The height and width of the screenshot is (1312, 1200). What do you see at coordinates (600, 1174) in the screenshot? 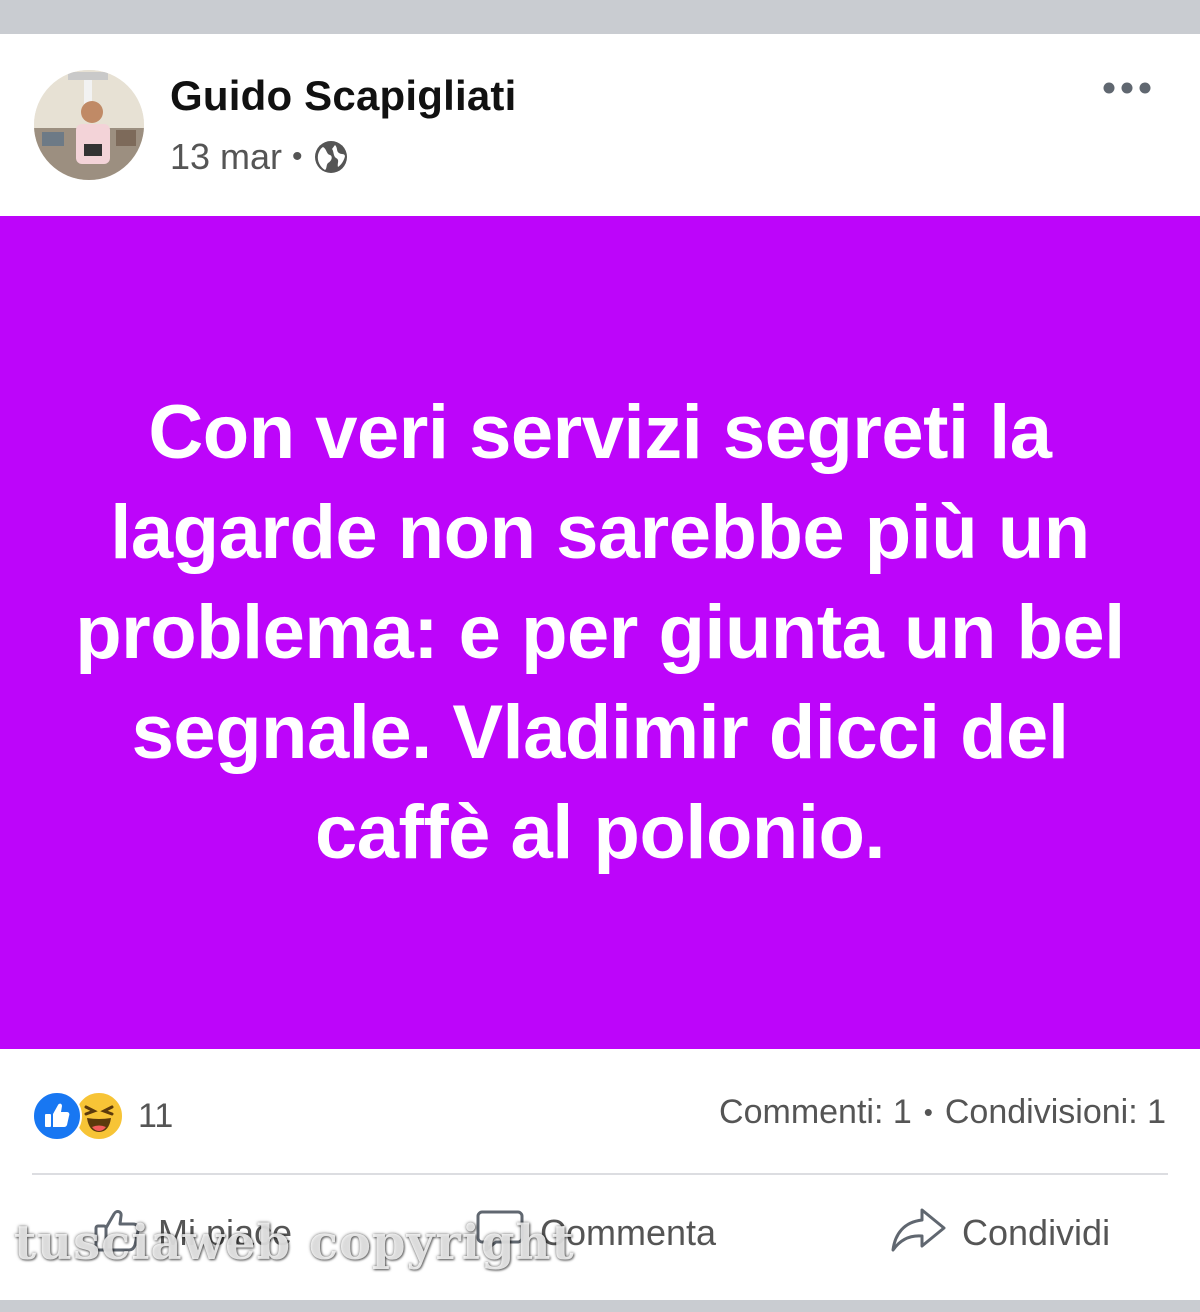
I see `divider` at bounding box center [600, 1174].